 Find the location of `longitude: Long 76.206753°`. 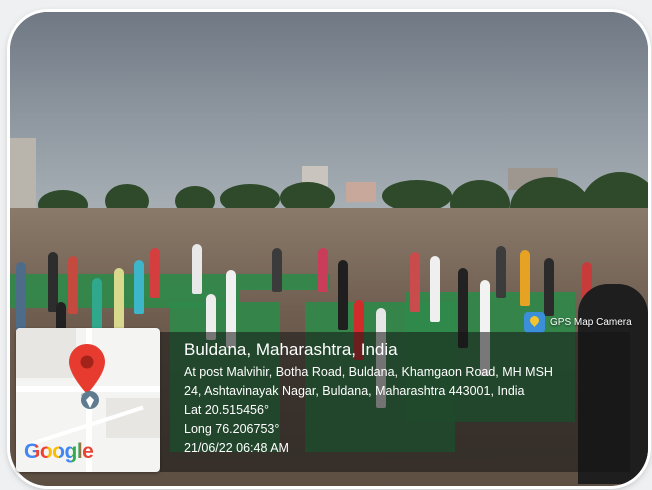

longitude: Long 76.206753° is located at coordinates (232, 429).